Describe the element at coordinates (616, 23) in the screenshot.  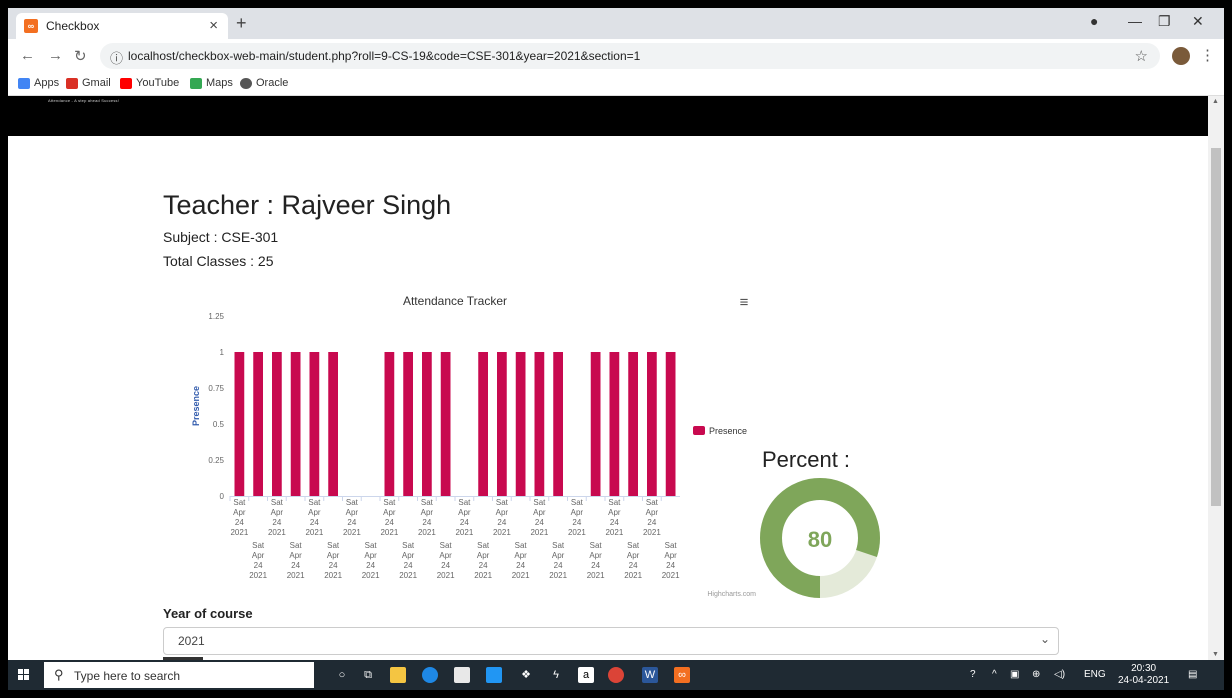
I see `tab-strip: ∞ Checkbox × + ● — ❐ ✕` at that location.